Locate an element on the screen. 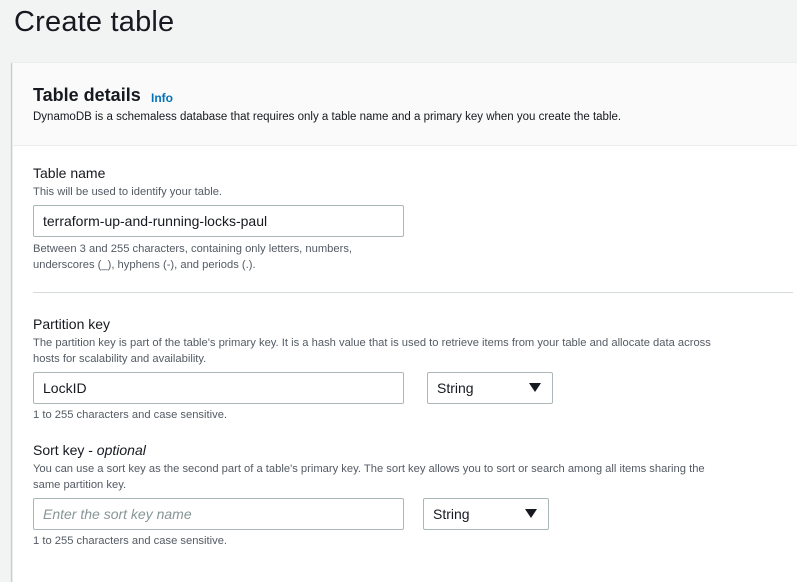 The image size is (797, 582). sort-key-type-value: String is located at coordinates (451, 514).